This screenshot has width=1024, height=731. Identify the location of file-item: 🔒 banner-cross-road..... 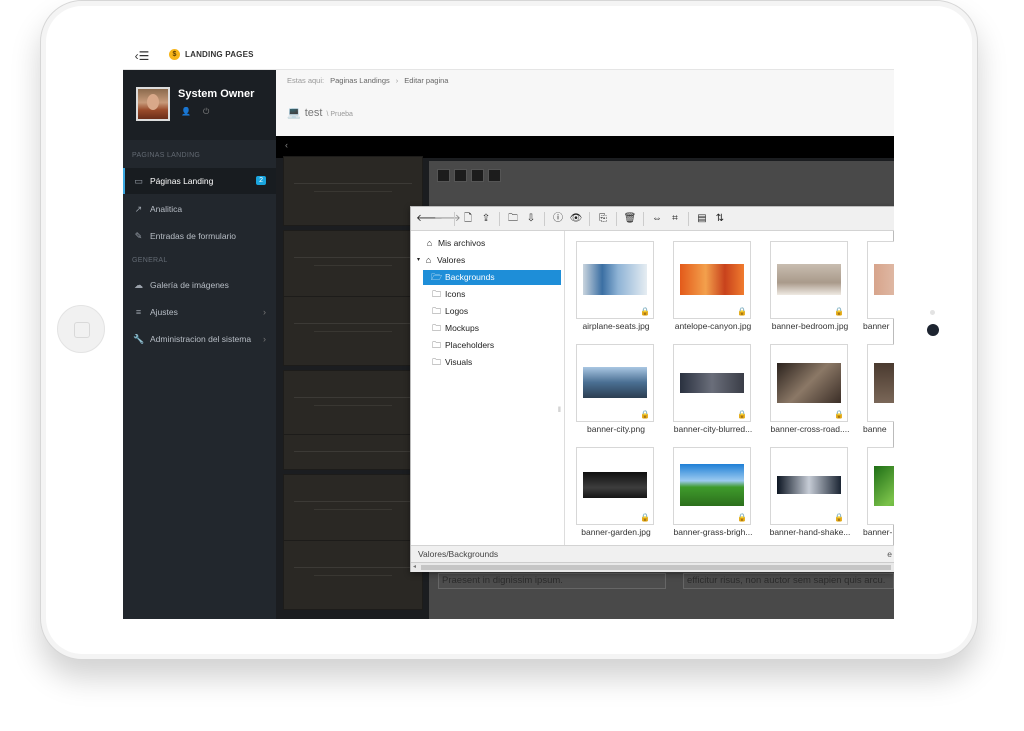
(810, 384).